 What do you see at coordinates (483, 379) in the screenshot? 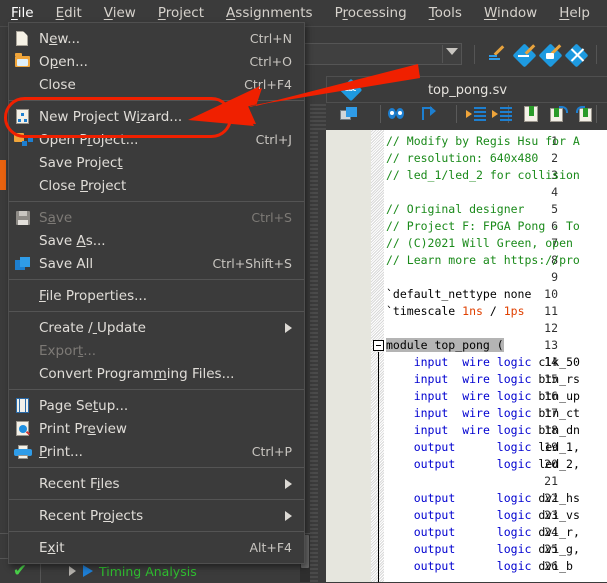
I see `code-line: input wire logic btn_rs` at bounding box center [483, 379].